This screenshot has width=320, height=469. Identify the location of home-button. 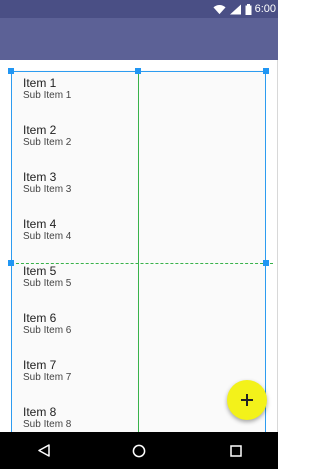
(139, 450).